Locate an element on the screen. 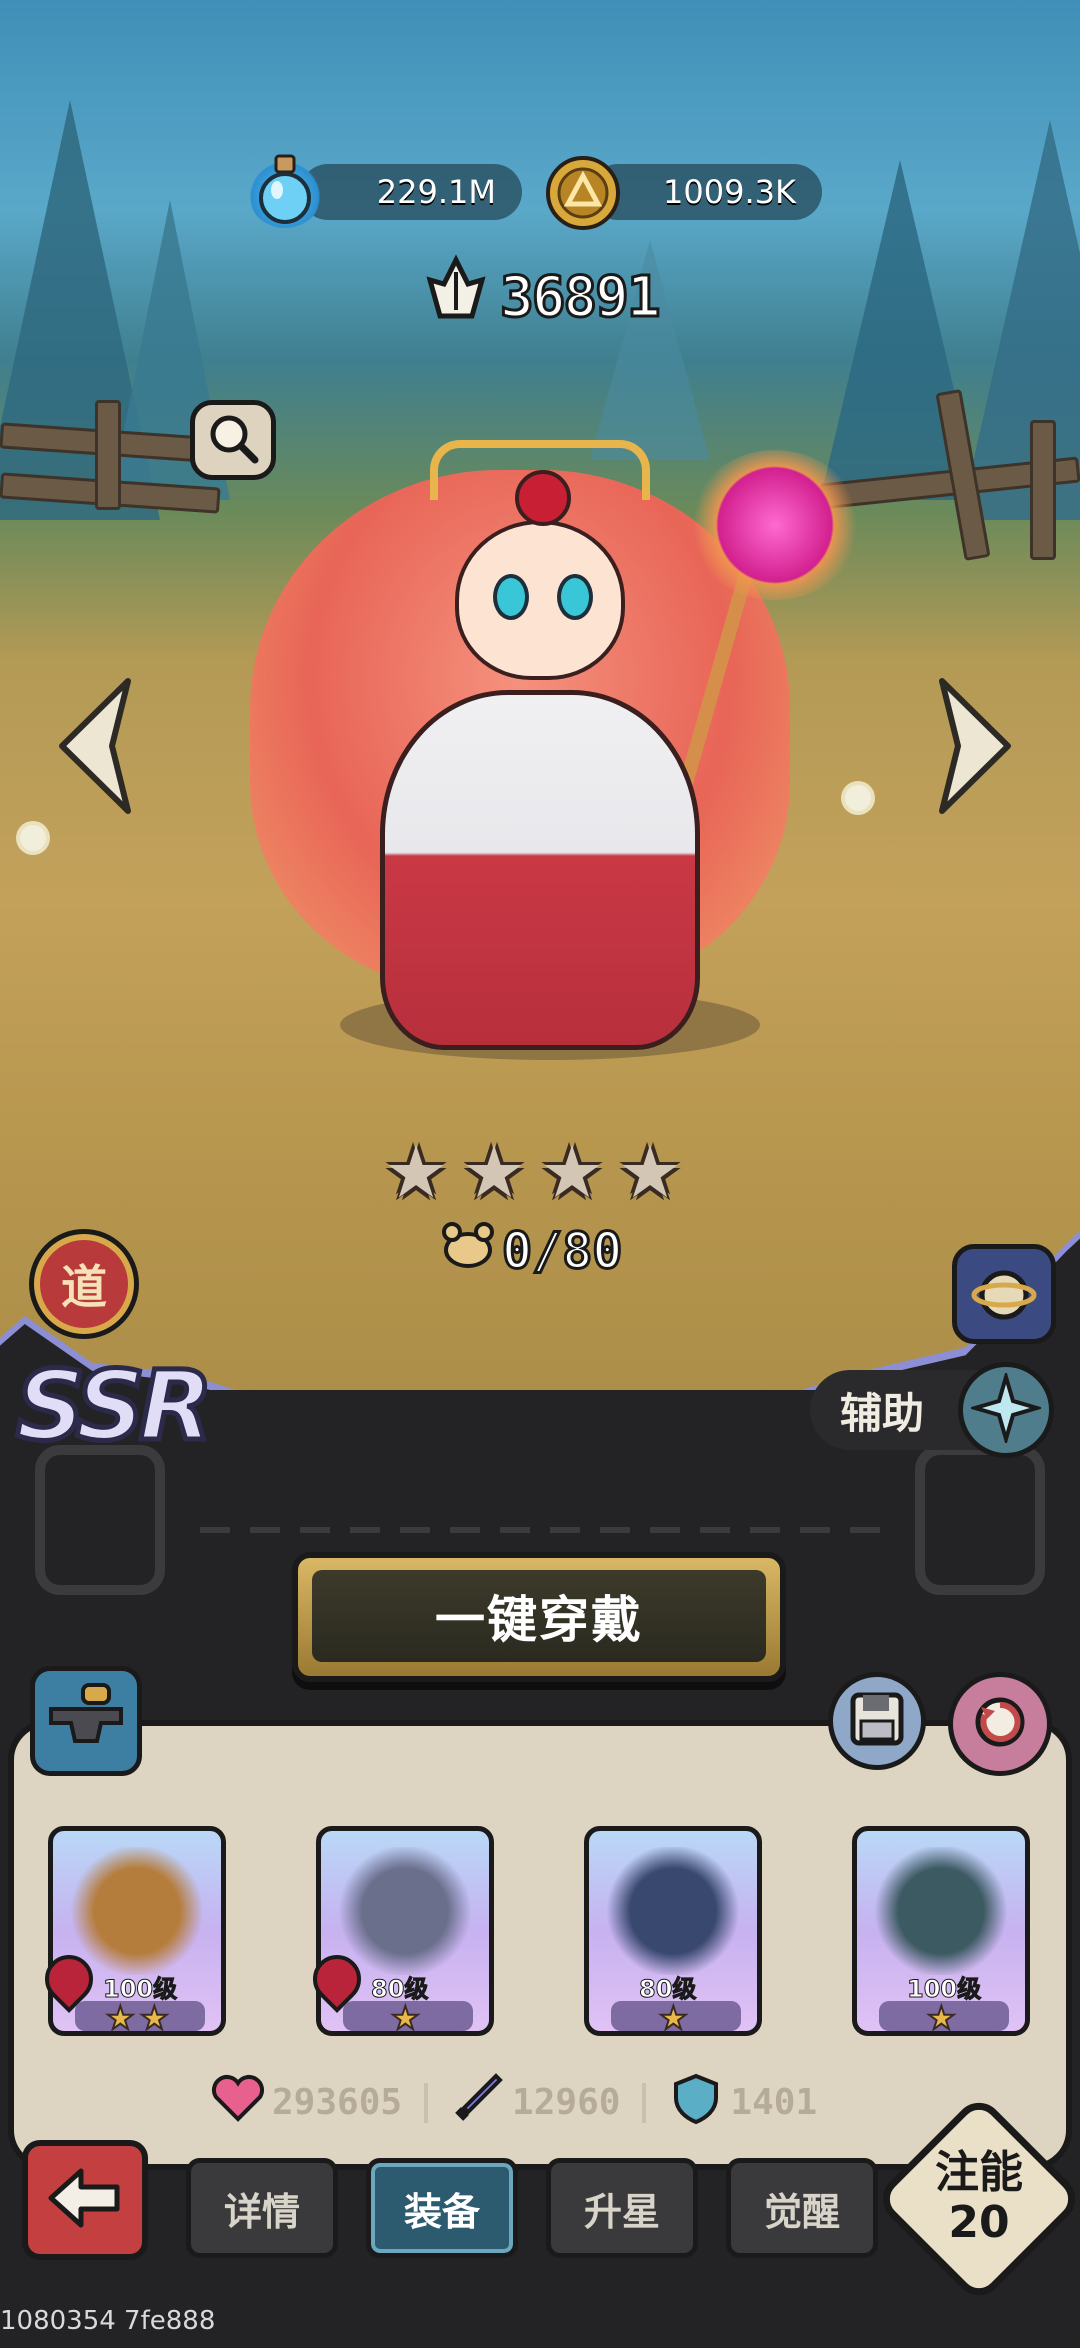 The image size is (1080, 2348). energy-label-group: 注能 20 is located at coordinates (979, 2198).